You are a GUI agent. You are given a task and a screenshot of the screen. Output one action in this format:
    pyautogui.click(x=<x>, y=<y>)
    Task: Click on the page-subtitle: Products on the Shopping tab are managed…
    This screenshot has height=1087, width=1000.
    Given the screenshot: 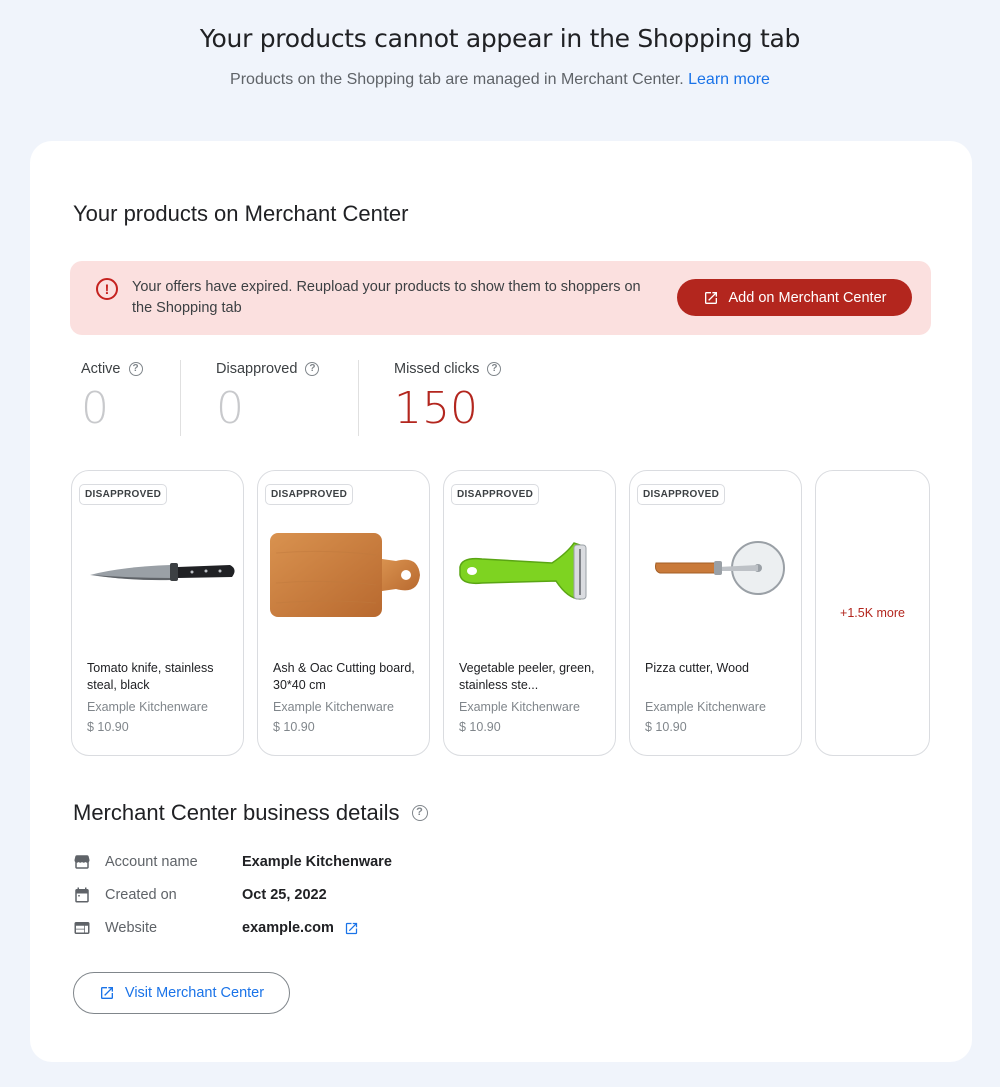 What is the action you would take?
    pyautogui.click(x=500, y=80)
    